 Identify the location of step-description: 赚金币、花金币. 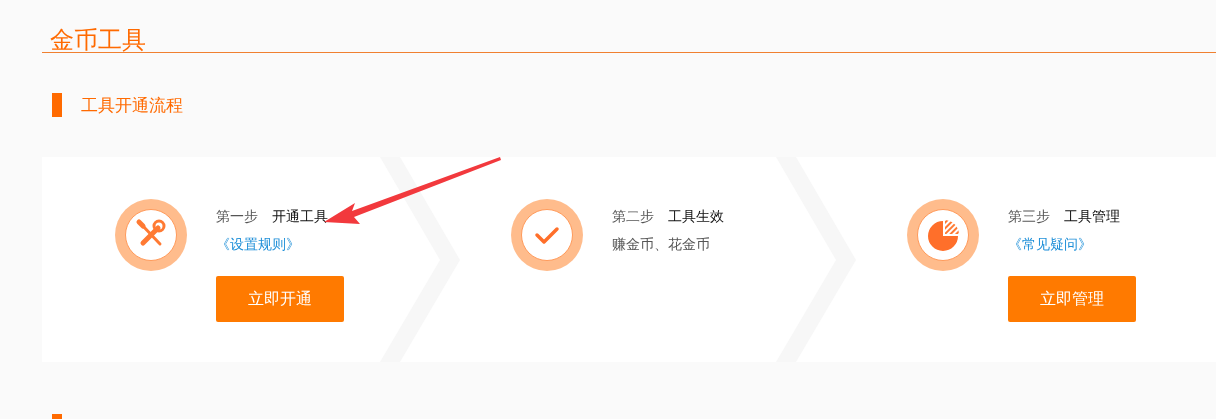
(661, 244).